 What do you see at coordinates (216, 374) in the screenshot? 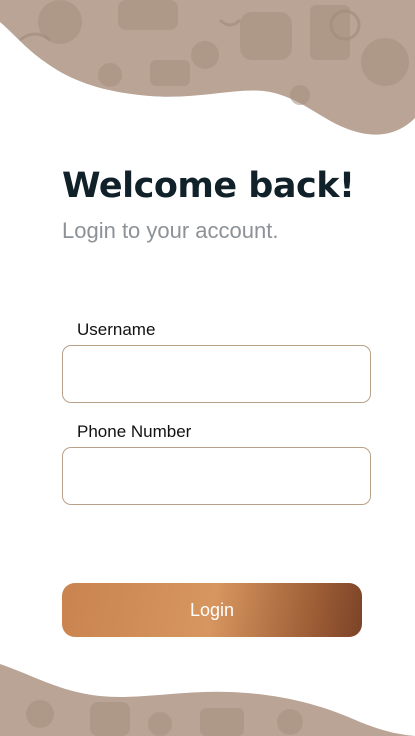
I see `username-input` at bounding box center [216, 374].